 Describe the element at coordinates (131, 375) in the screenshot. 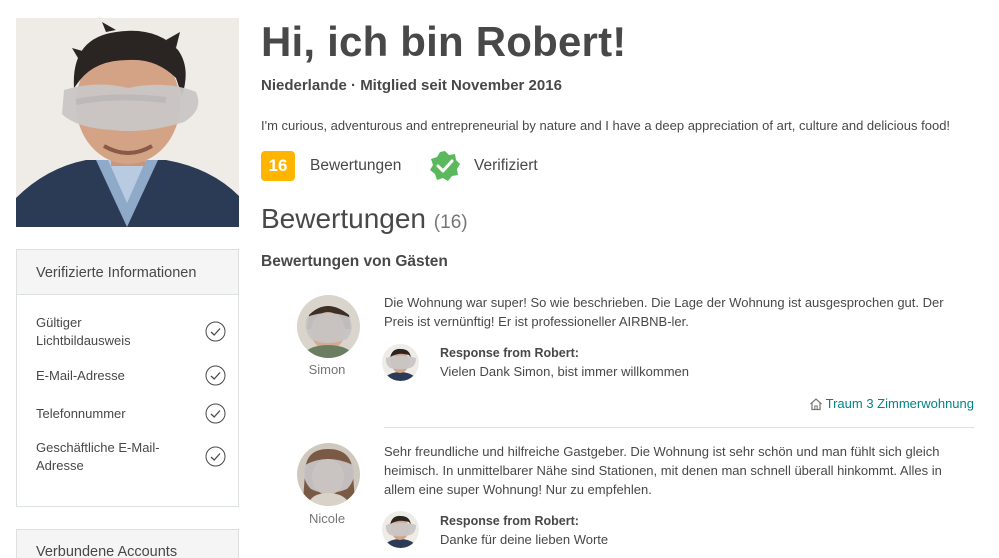

I see `verified-item-email: E-Mail-Adresse` at that location.